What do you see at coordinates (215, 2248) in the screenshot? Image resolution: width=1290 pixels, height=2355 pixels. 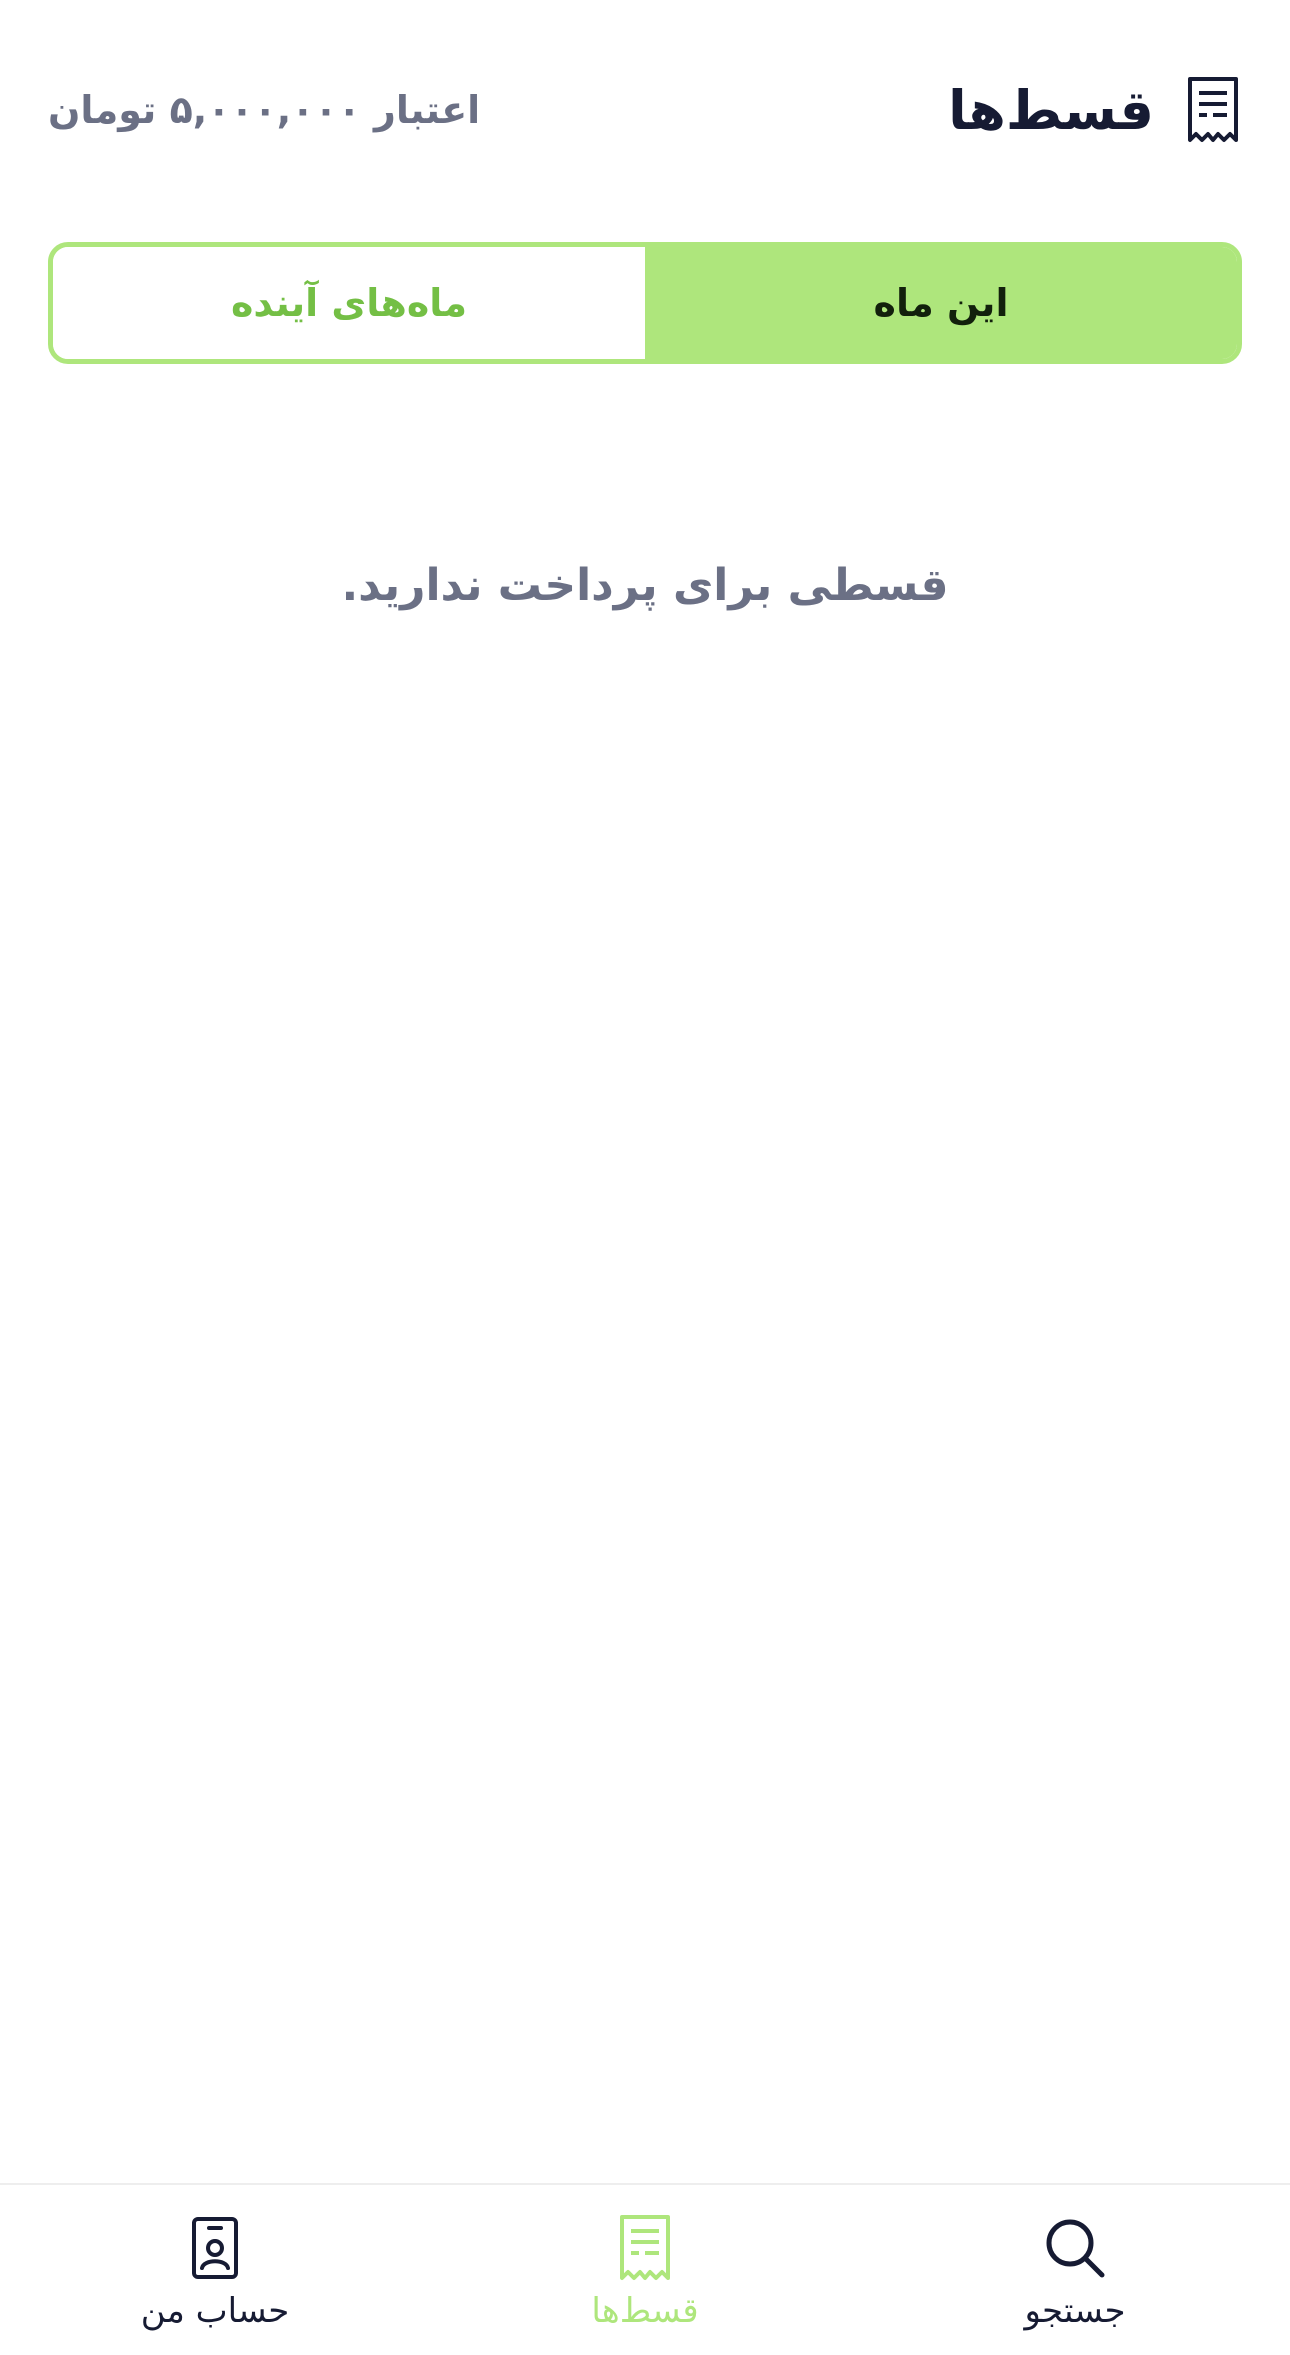 I see `id-badge-icon` at bounding box center [215, 2248].